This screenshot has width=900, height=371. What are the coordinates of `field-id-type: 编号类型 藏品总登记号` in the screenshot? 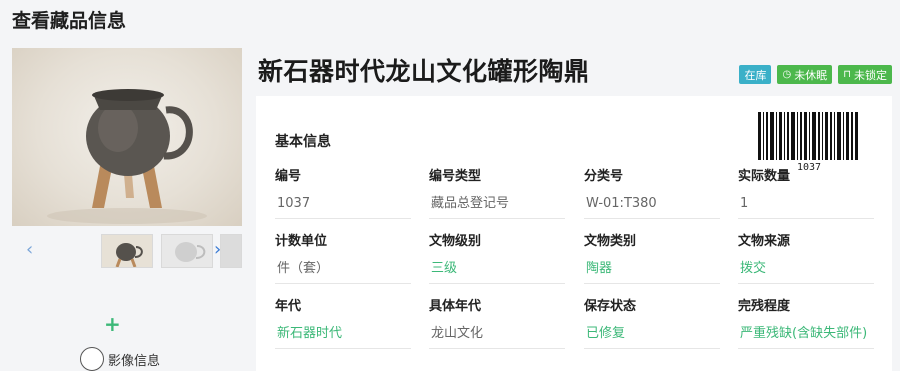 It's located at (497, 193).